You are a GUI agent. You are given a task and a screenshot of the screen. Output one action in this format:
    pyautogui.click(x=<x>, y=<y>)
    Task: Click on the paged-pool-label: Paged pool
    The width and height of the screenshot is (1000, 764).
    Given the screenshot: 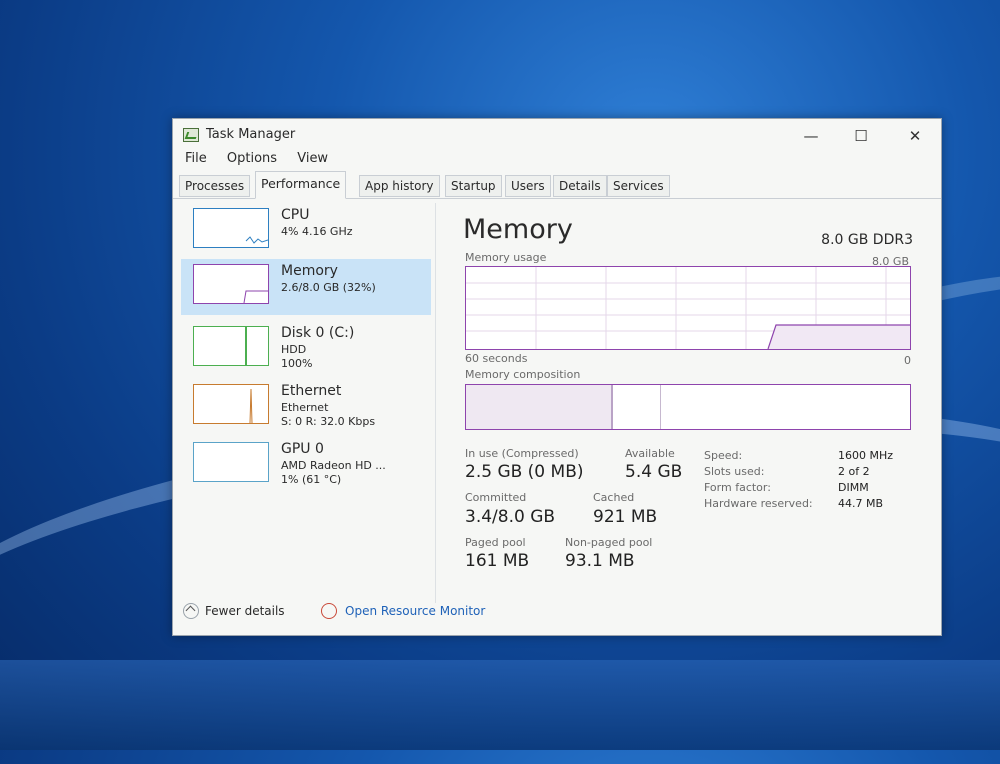 What is the action you would take?
    pyautogui.click(x=495, y=542)
    